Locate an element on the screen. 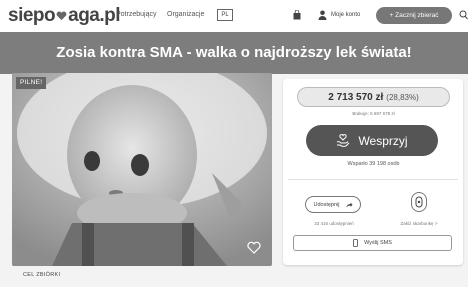  logo-text-right: aga.pl is located at coordinates (94, 15).